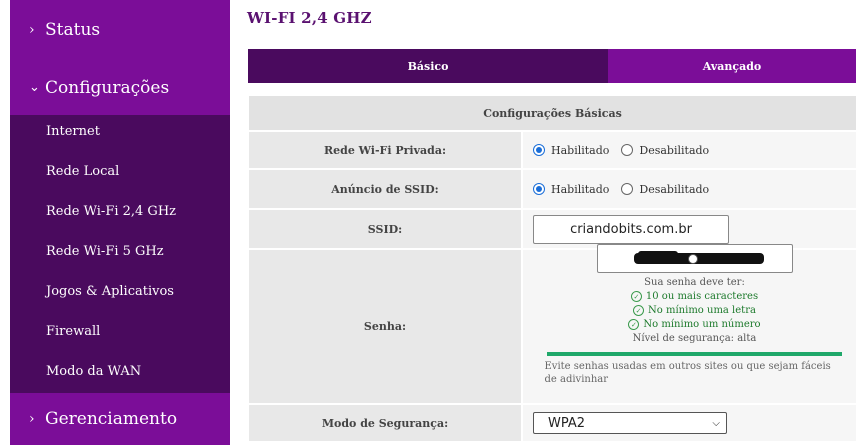 This screenshot has height=445, width=856. I want to click on anuncio-ssid-value: Habilitado Desabilitado, so click(688, 189).